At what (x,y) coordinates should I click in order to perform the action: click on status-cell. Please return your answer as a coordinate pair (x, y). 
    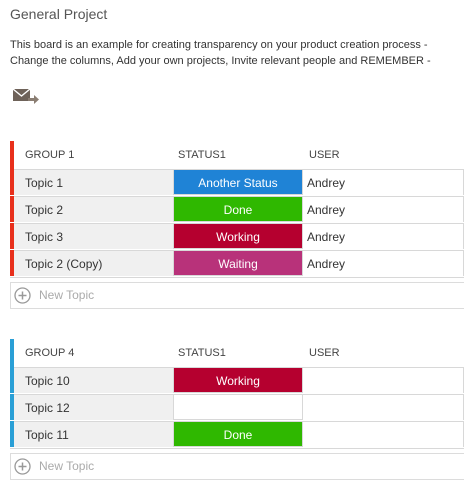
    Looking at the image, I should click on (238, 407).